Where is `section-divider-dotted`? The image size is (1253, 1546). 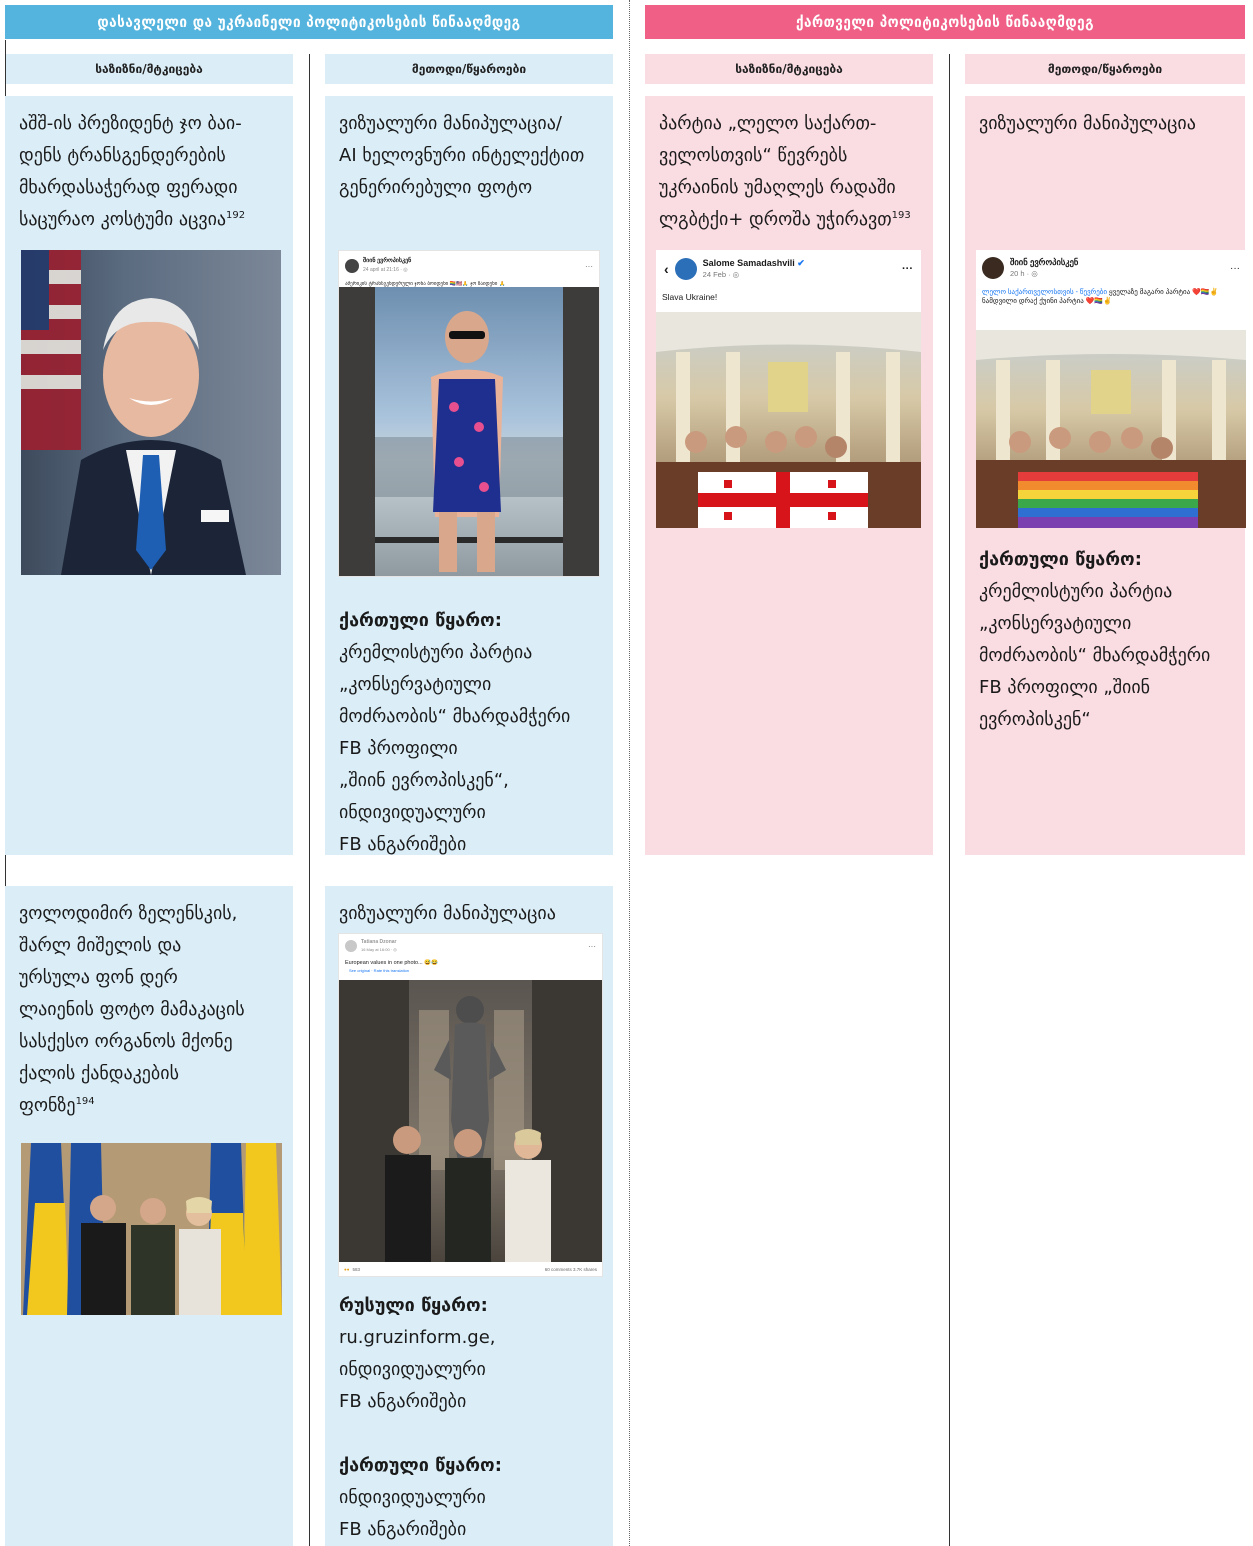 section-divider-dotted is located at coordinates (629, 773).